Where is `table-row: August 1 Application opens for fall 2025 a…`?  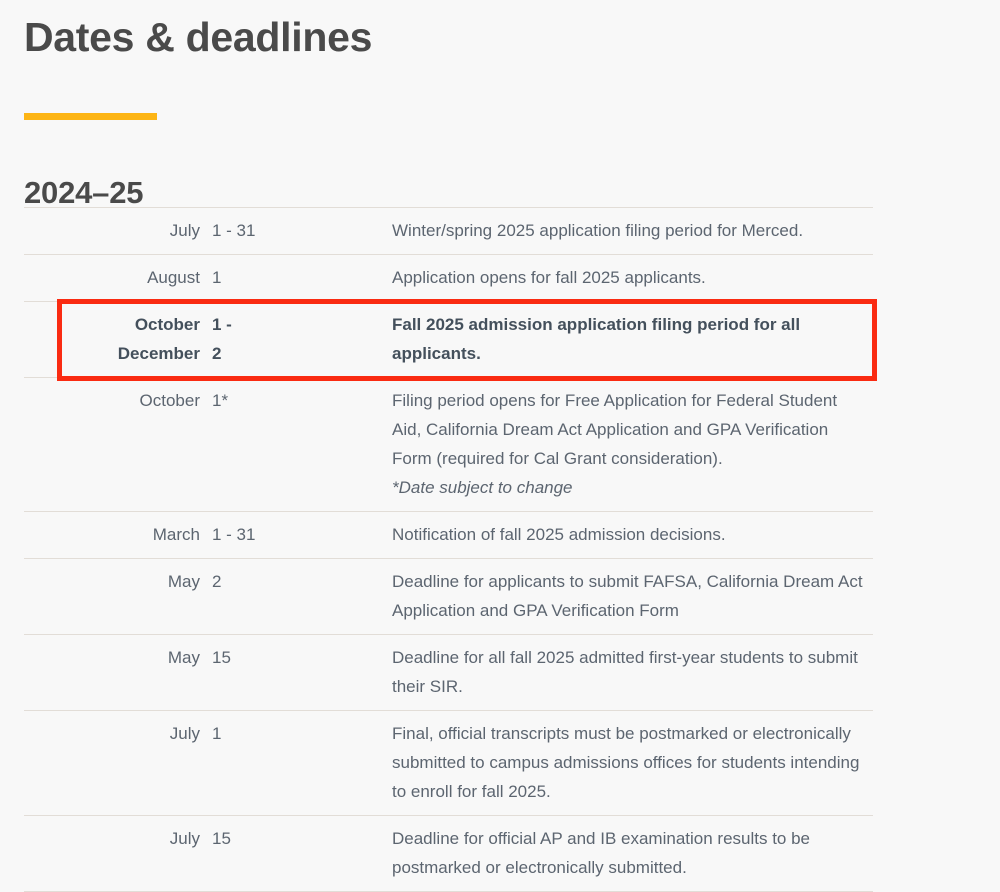 table-row: August 1 Application opens for fall 2025 a… is located at coordinates (448, 278).